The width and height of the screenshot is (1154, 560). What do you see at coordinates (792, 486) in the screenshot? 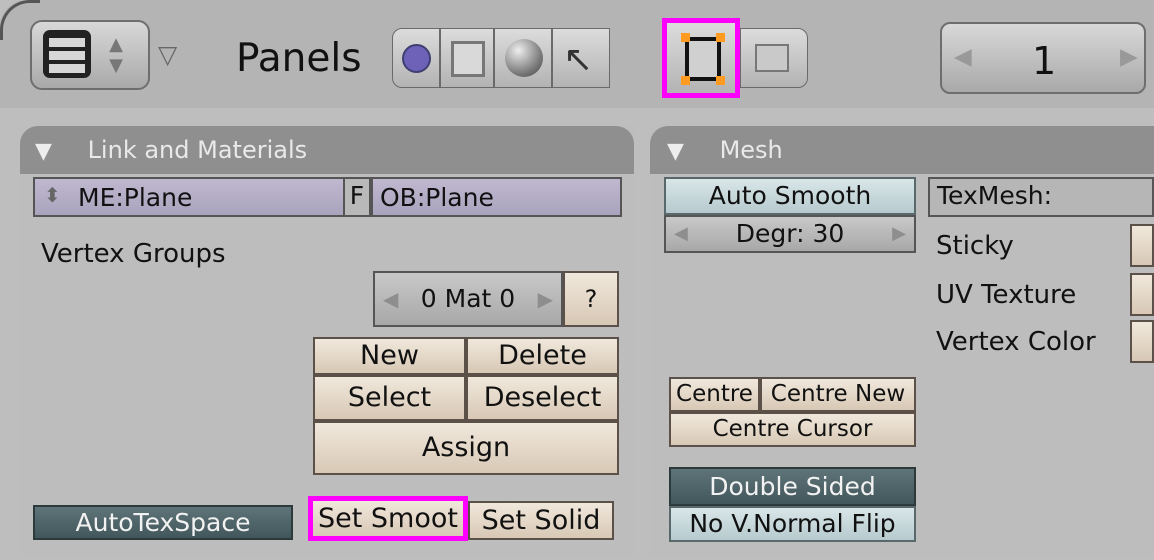
I see `double-sided-toggle: Double Sided` at bounding box center [792, 486].